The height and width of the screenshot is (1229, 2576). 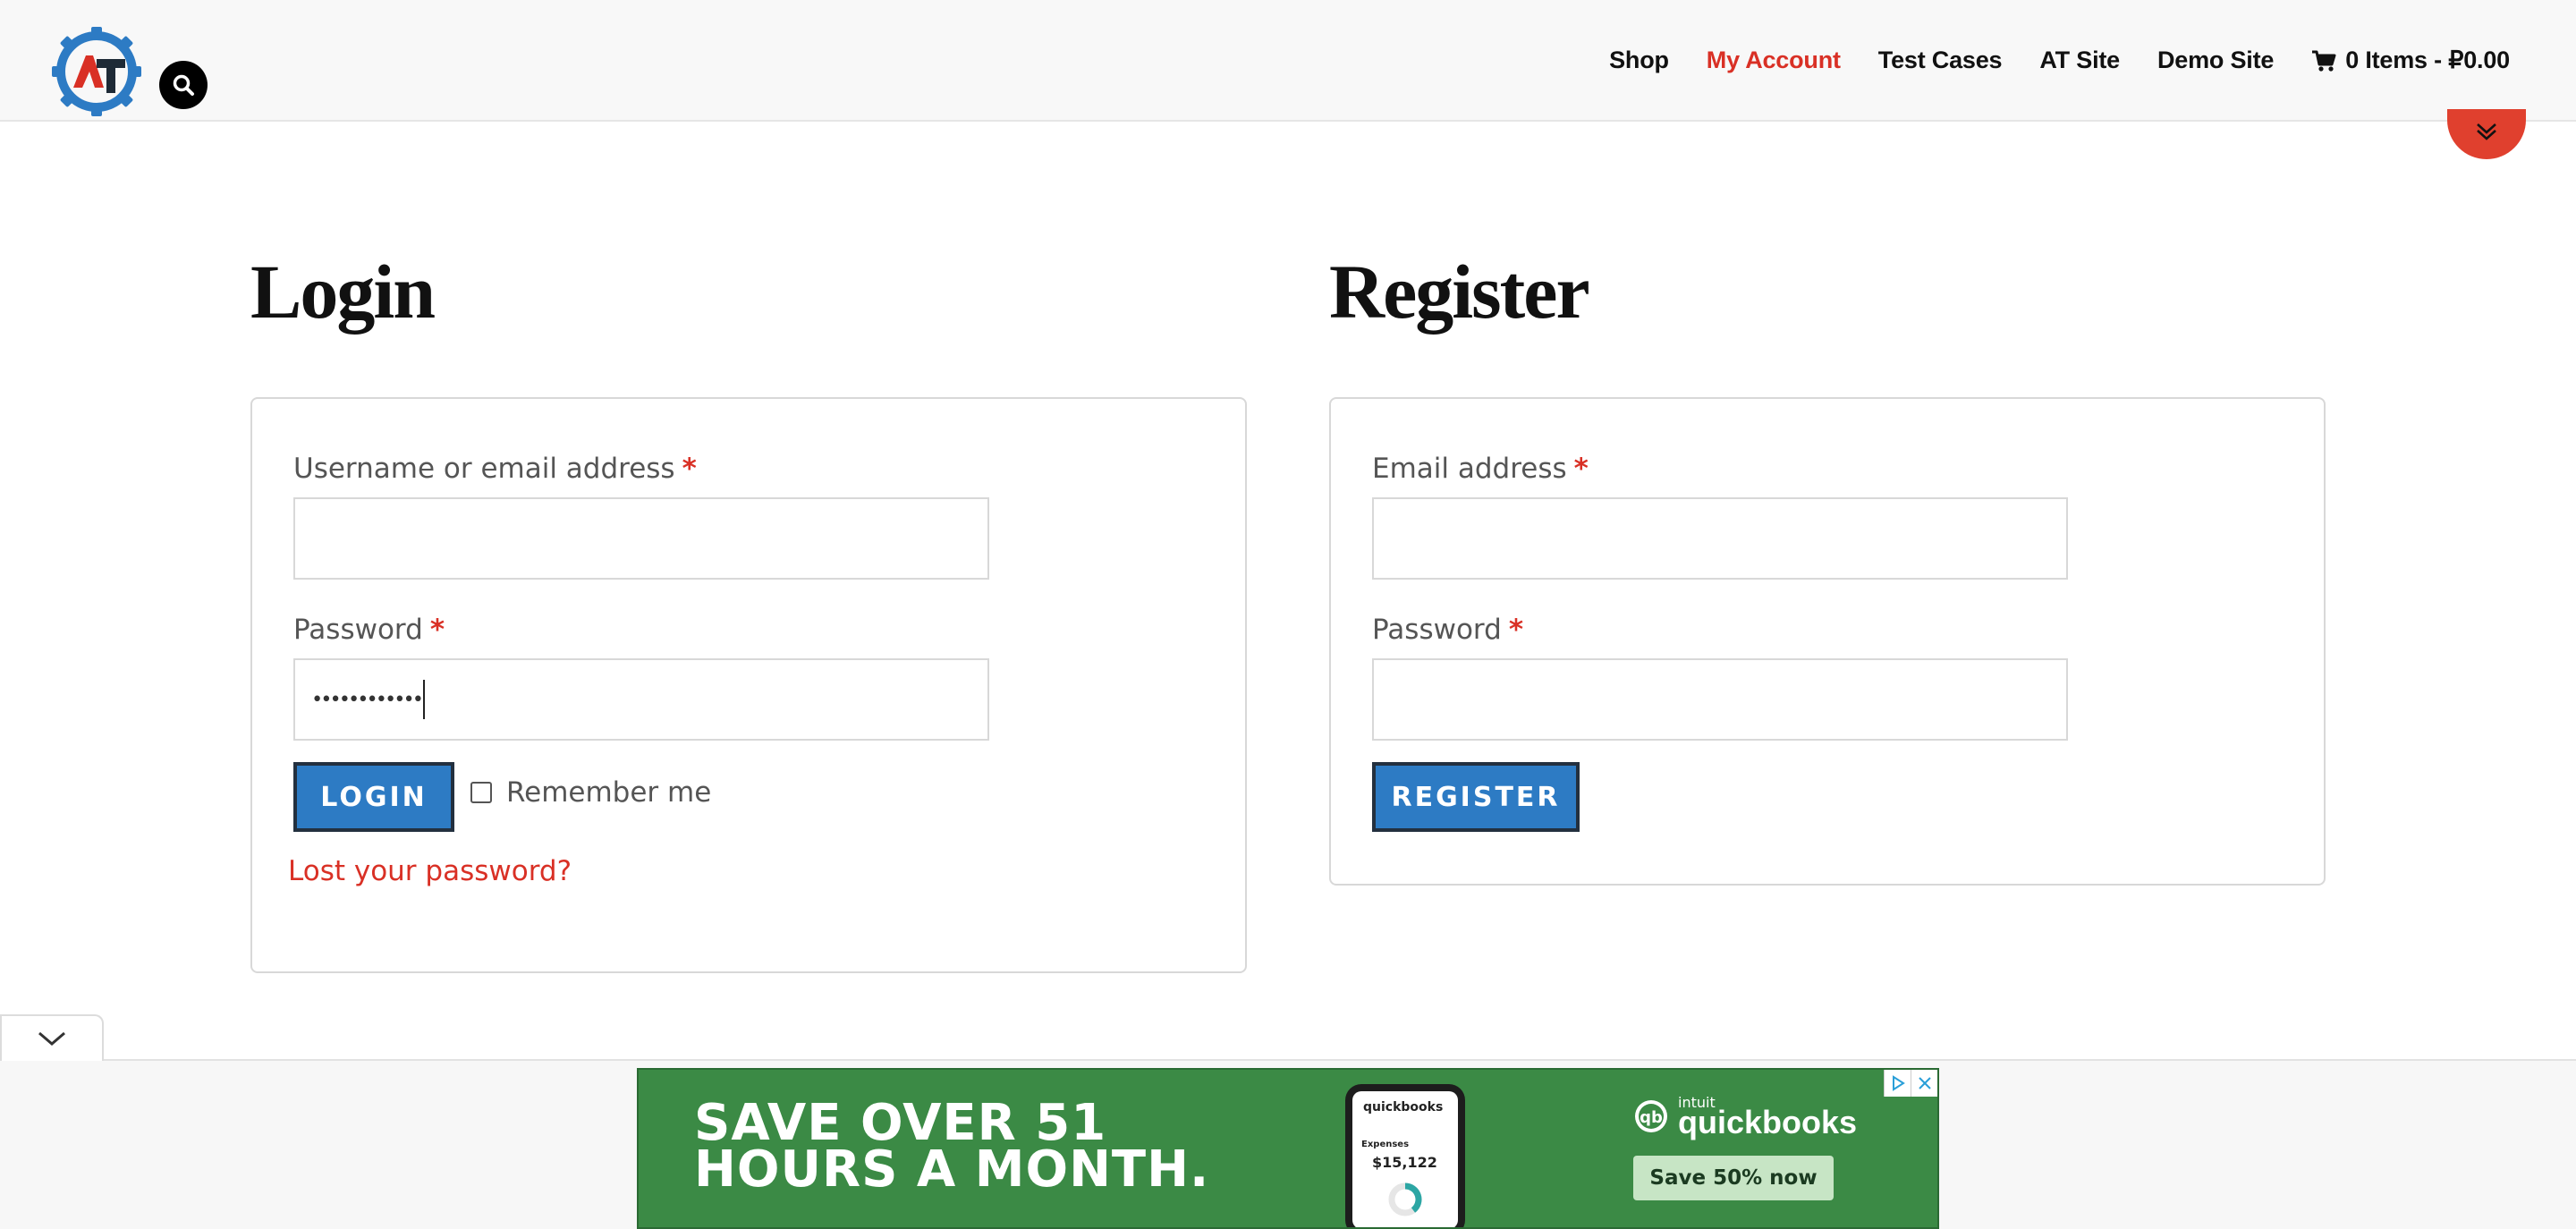 I want to click on adchoices-icon, so click(x=1898, y=1083).